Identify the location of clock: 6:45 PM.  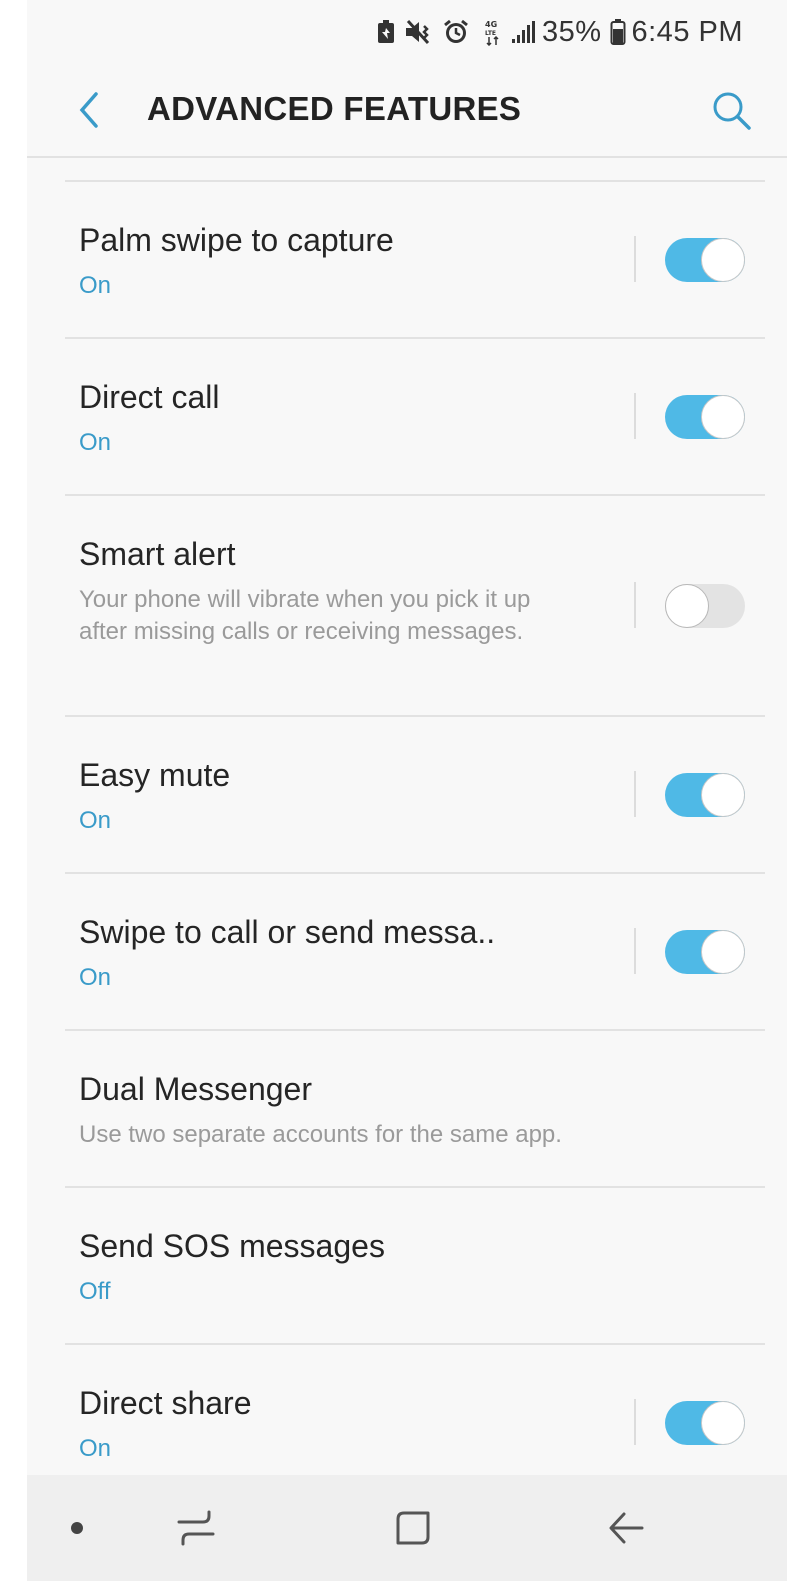
(687, 31).